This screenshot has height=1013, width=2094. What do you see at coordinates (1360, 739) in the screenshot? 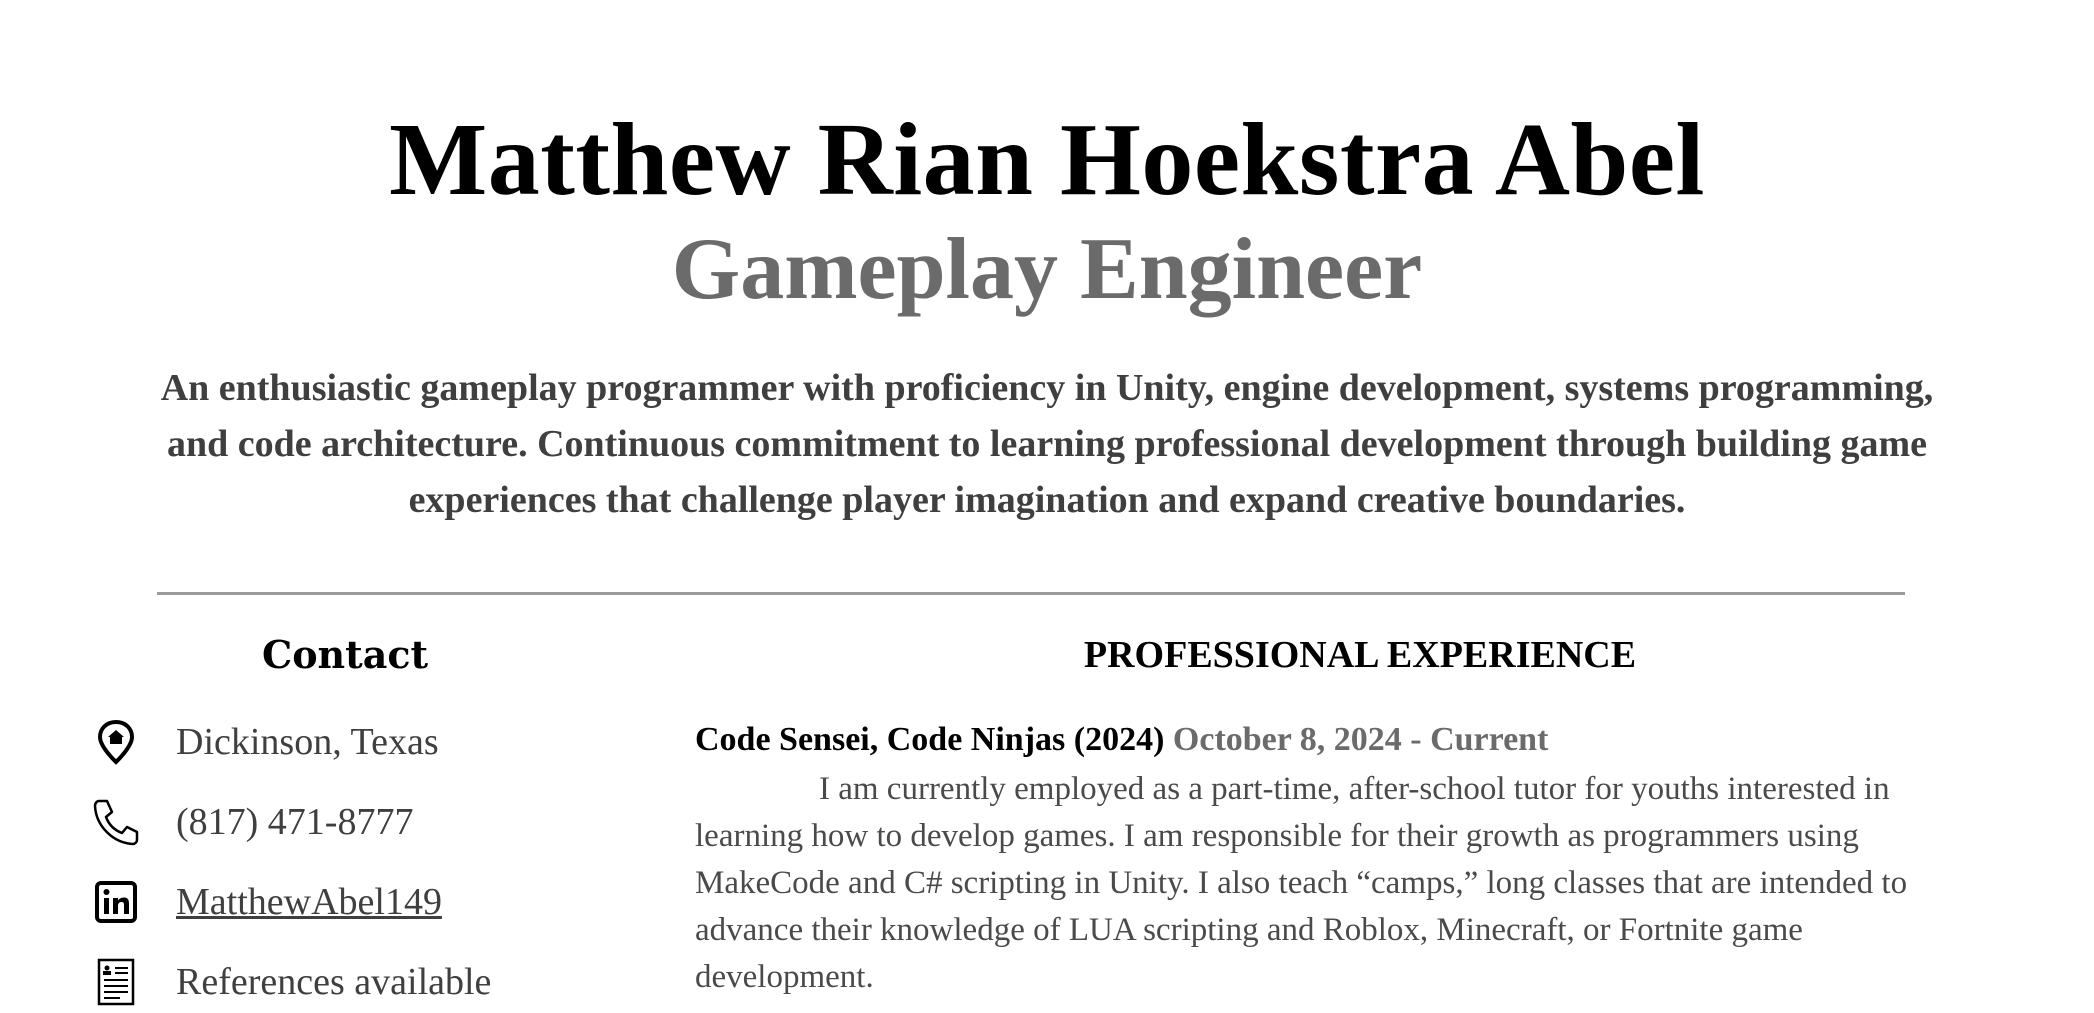
I see `job-dates: October 8, 2024 - Current` at bounding box center [1360, 739].